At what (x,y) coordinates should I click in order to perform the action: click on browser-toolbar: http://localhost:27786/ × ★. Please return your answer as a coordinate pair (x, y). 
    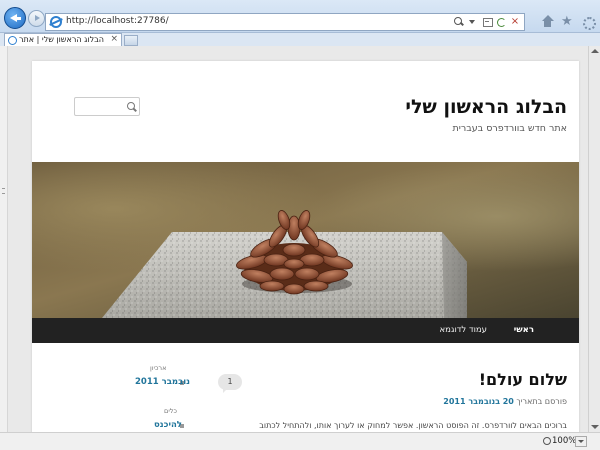
    Looking at the image, I should click on (300, 16).